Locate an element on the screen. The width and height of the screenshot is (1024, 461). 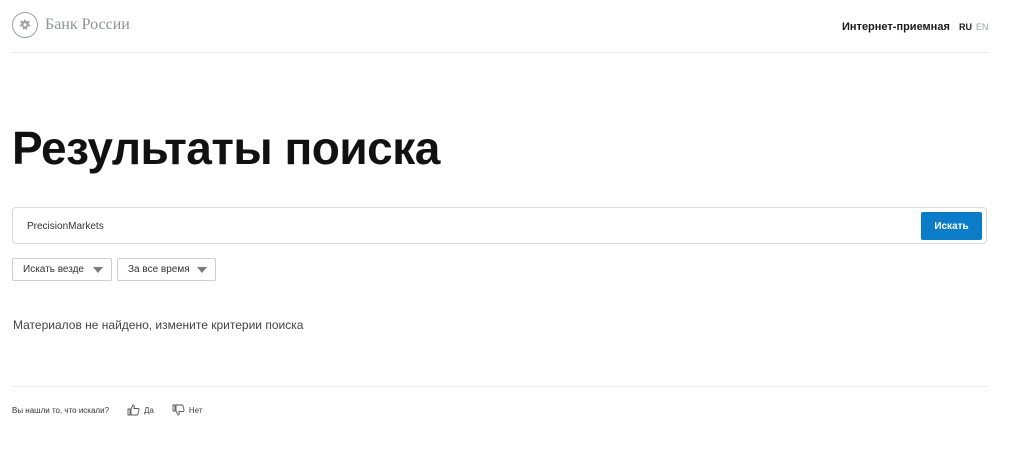
search-scope-dropdown: Искать везде is located at coordinates (62, 269).